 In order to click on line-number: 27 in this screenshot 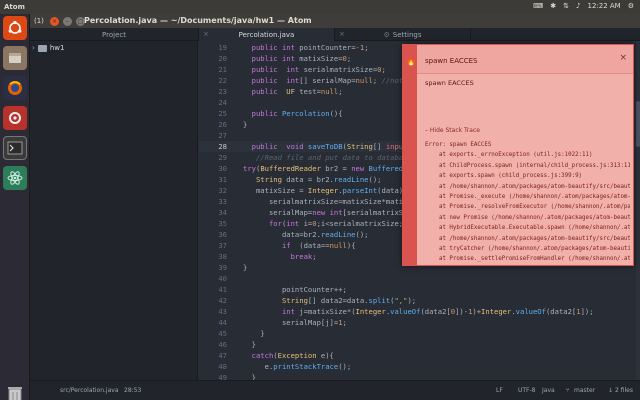, I will do `click(222, 135)`.